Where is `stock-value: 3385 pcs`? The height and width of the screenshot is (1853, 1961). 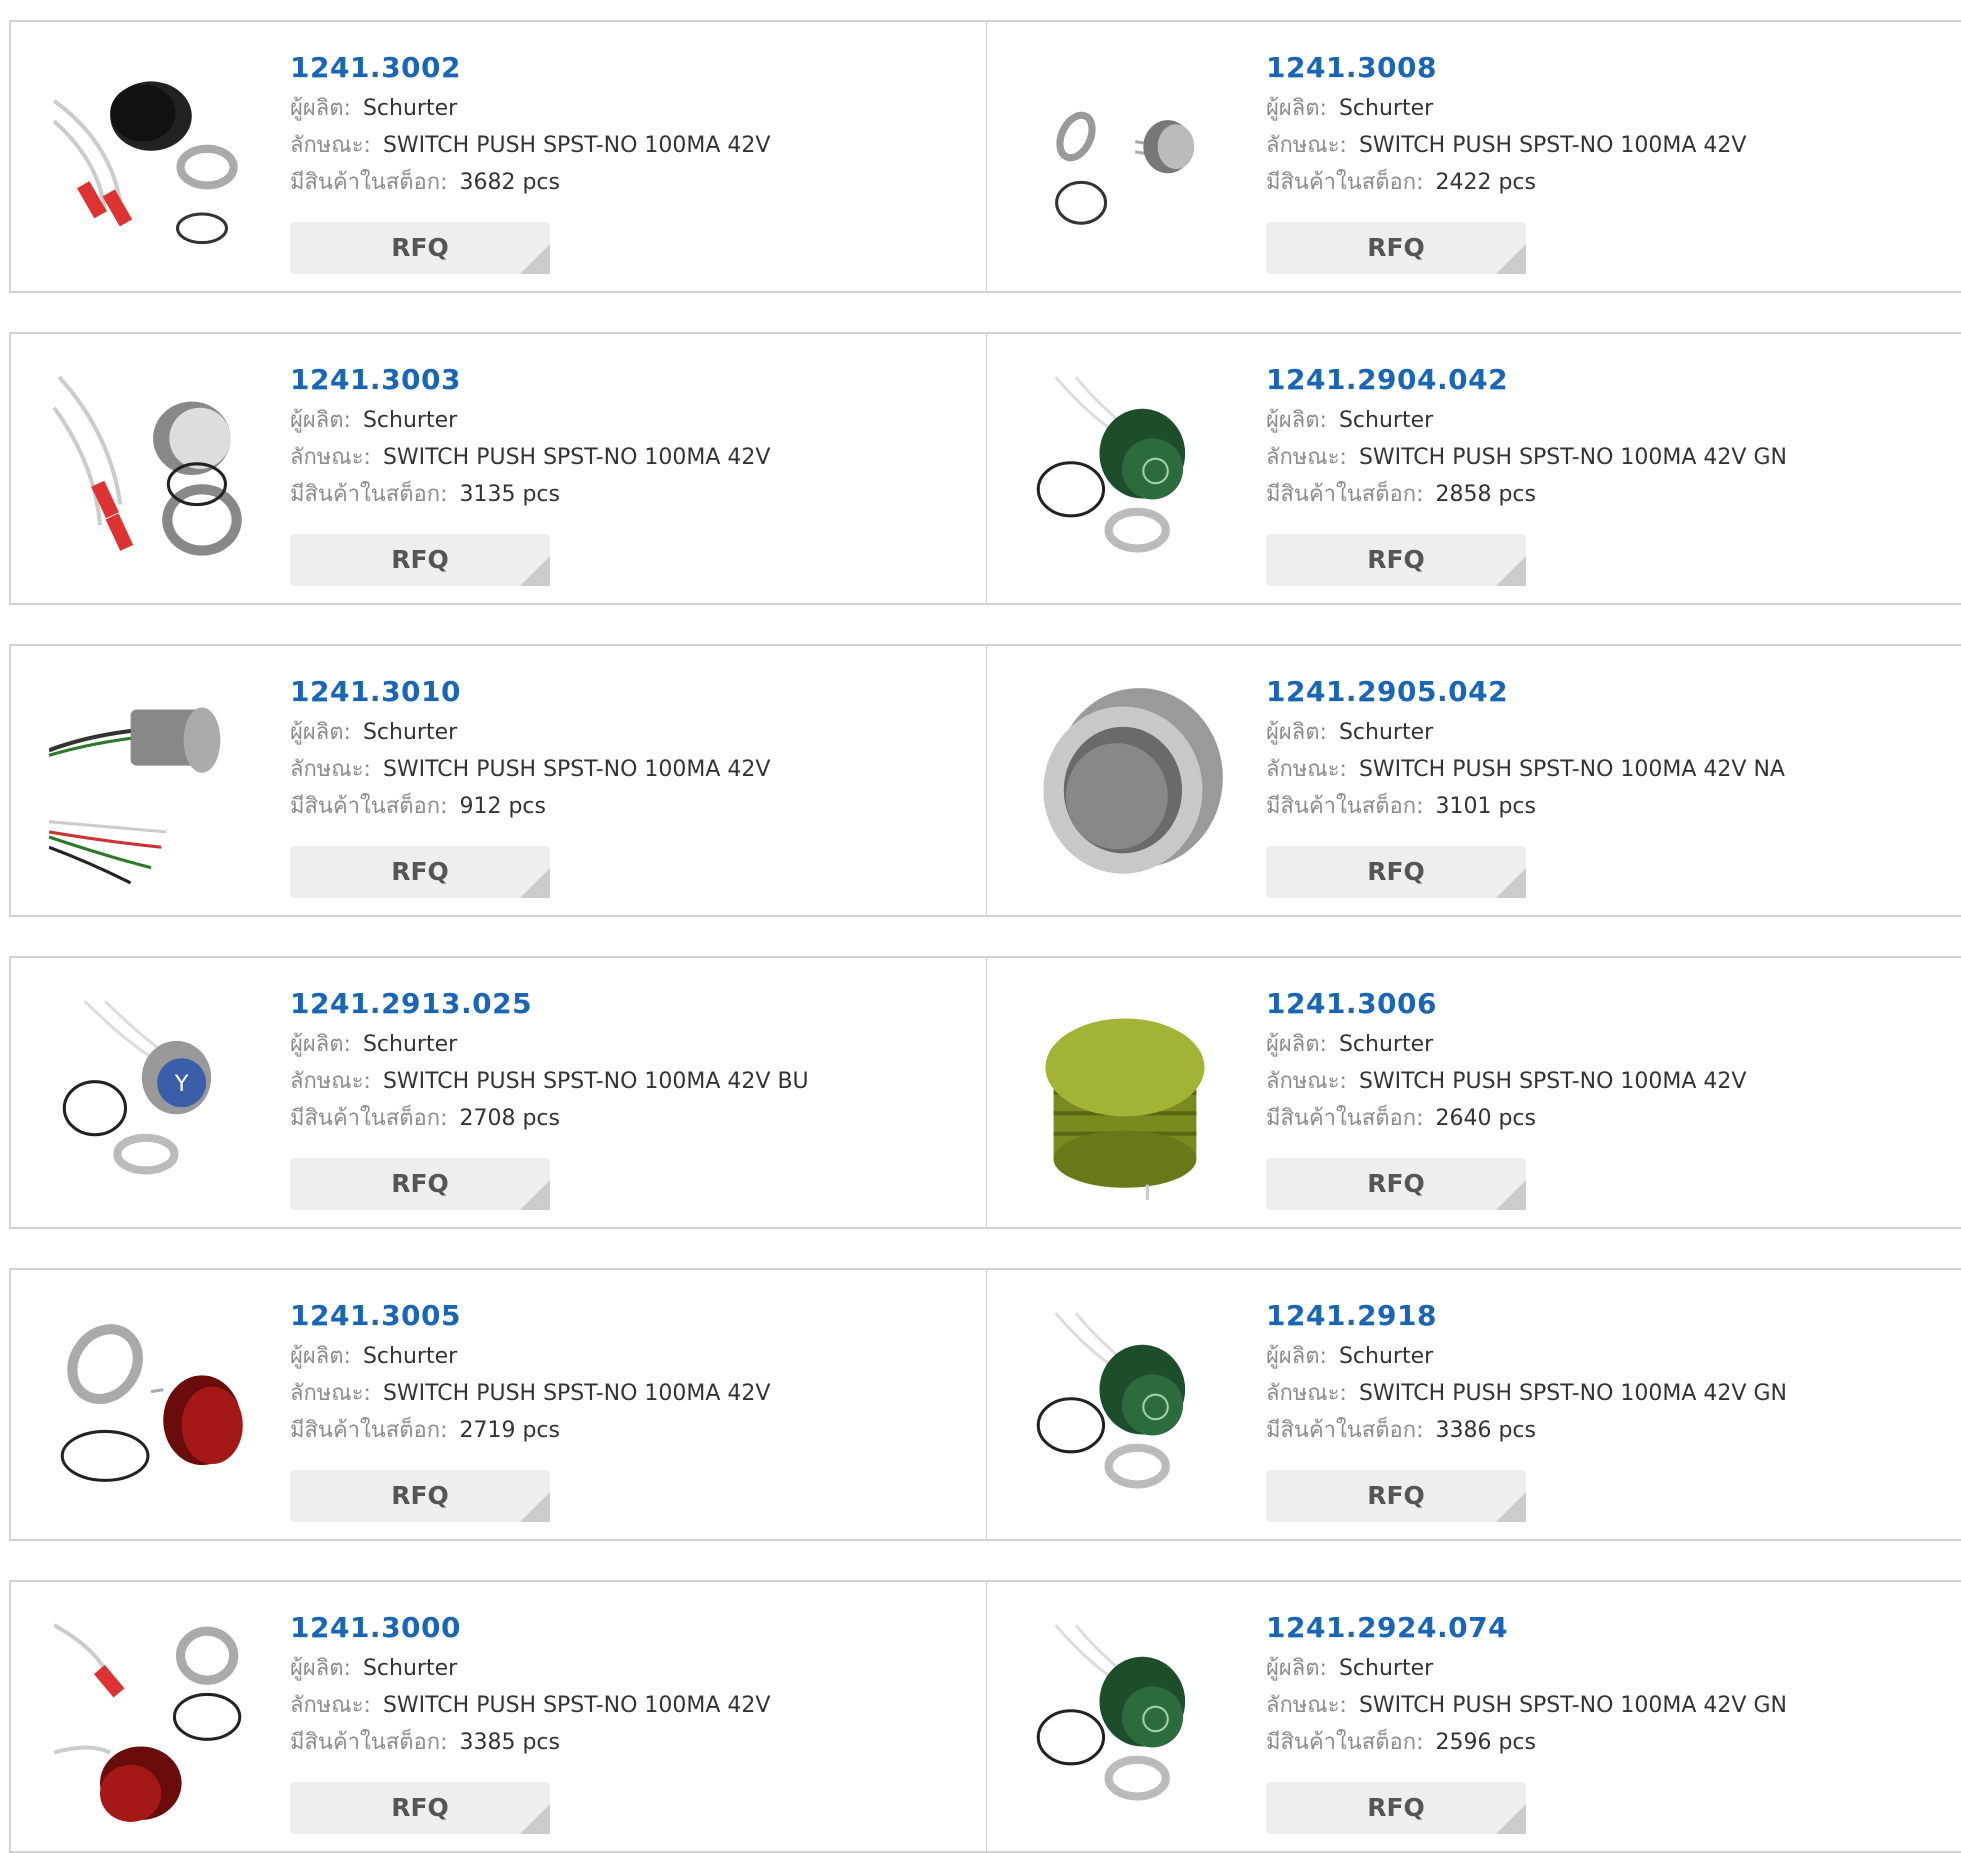
stock-value: 3385 pcs is located at coordinates (509, 1742).